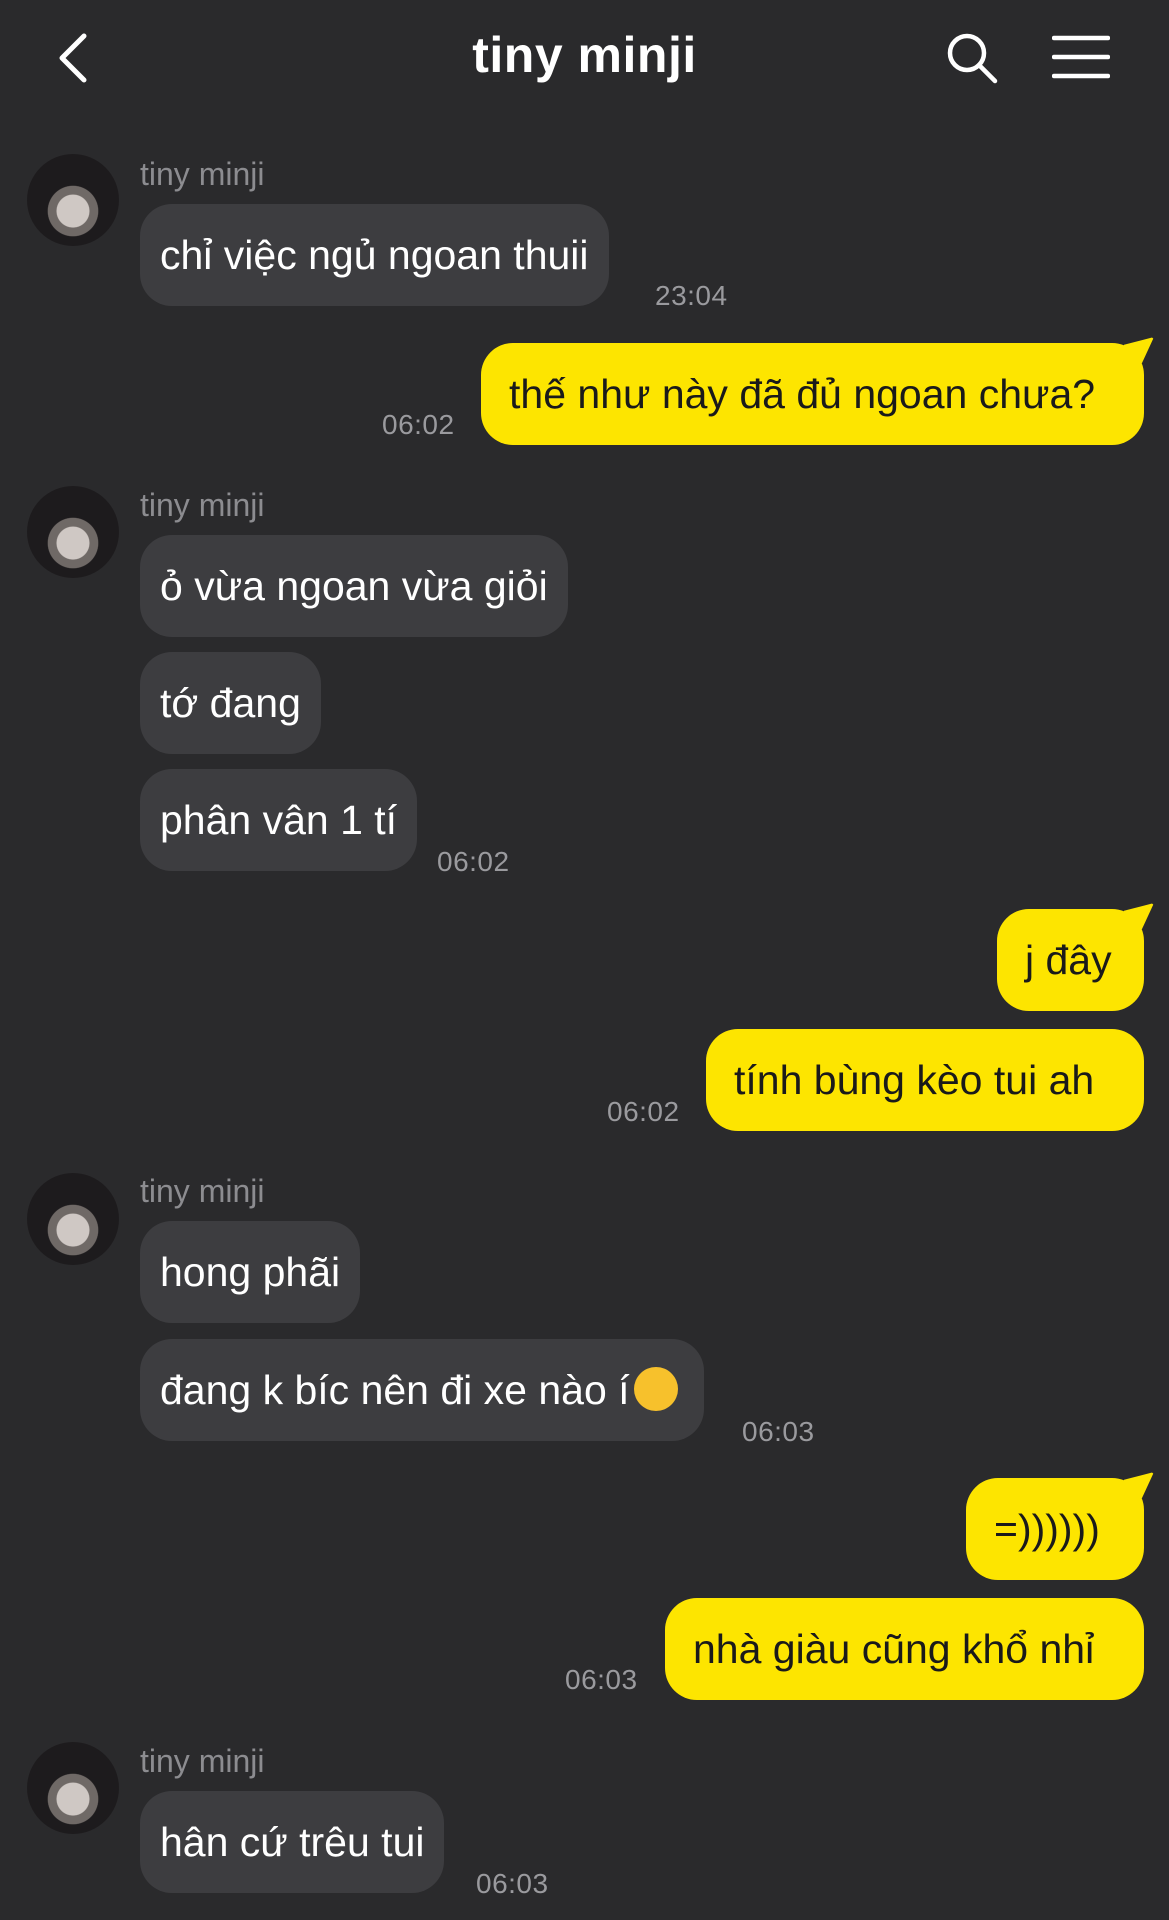  I want to click on outgoing-message: tính bùng kèo tui ah, so click(925, 1080).